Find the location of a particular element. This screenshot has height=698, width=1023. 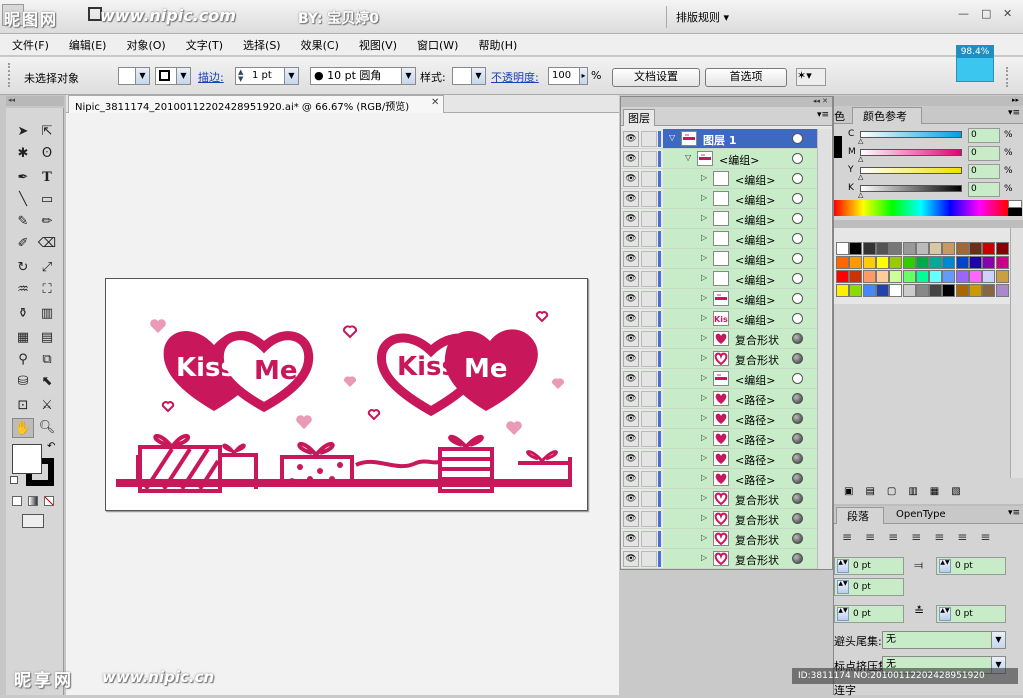

screen-mode-icon is located at coordinates (33, 521).